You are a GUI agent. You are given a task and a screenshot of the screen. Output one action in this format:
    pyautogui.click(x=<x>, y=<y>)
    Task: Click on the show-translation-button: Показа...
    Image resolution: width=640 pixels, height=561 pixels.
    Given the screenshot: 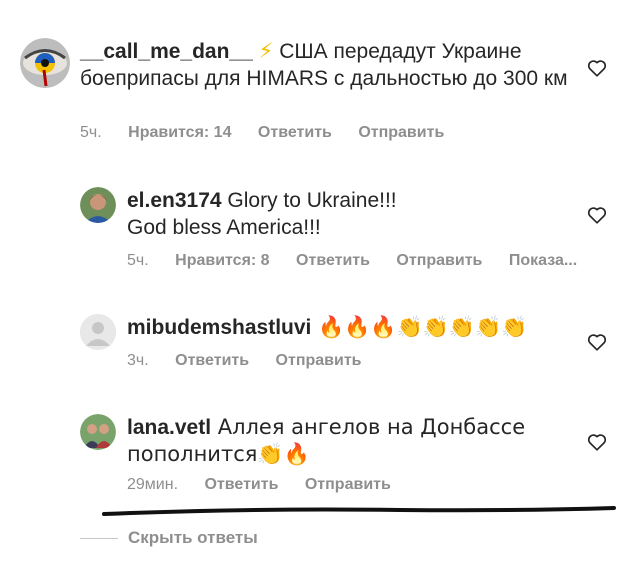 What is the action you would take?
    pyautogui.click(x=543, y=260)
    